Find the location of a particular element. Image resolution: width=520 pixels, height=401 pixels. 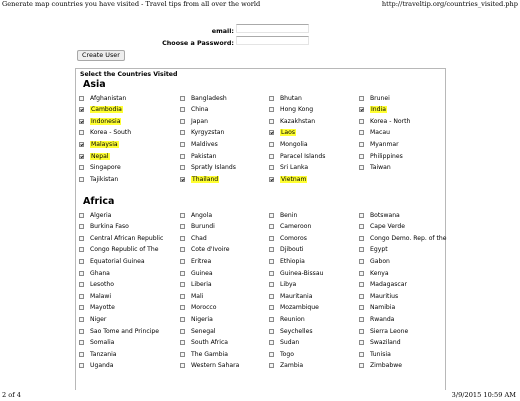

country-item: Comoros is located at coordinates (288, 238).